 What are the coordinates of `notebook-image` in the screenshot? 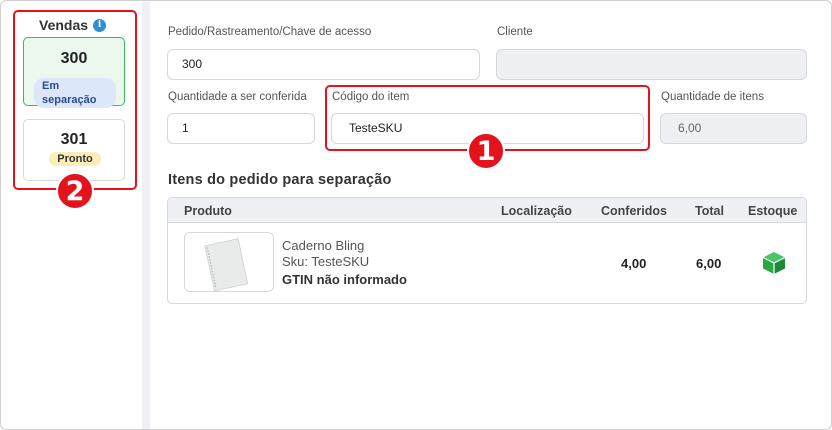 It's located at (229, 262).